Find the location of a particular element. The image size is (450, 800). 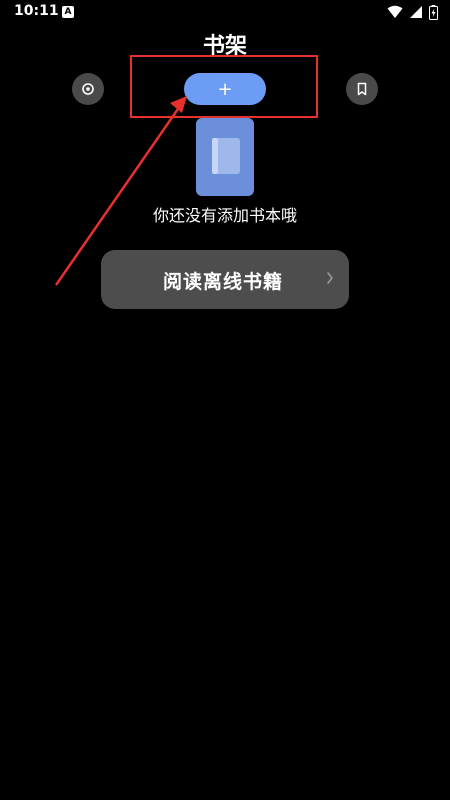

bookmark-icon is located at coordinates (362, 89).